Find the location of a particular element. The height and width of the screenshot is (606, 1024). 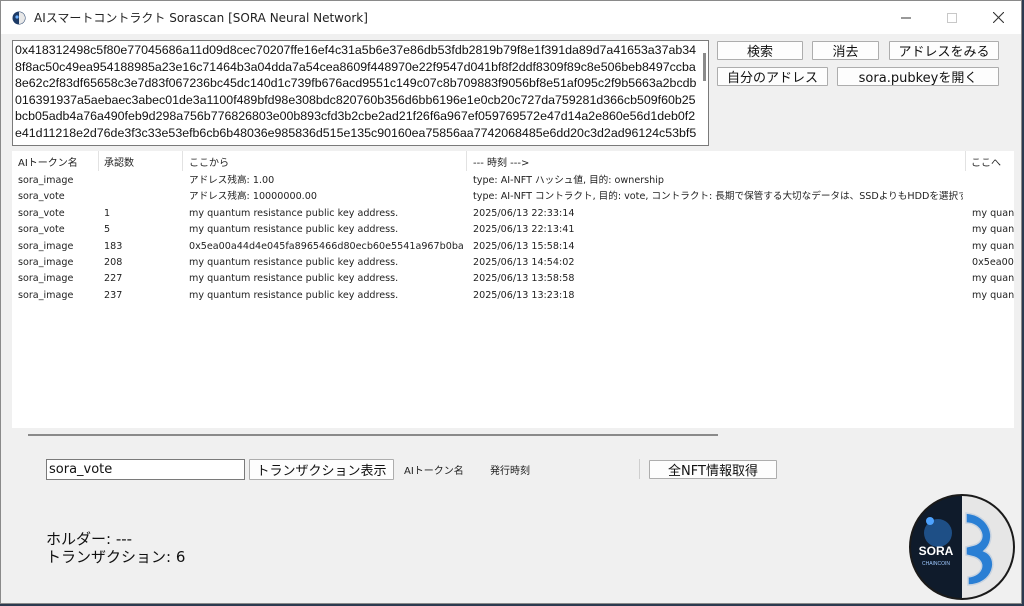

column-header-from: ここから is located at coordinates (209, 161).